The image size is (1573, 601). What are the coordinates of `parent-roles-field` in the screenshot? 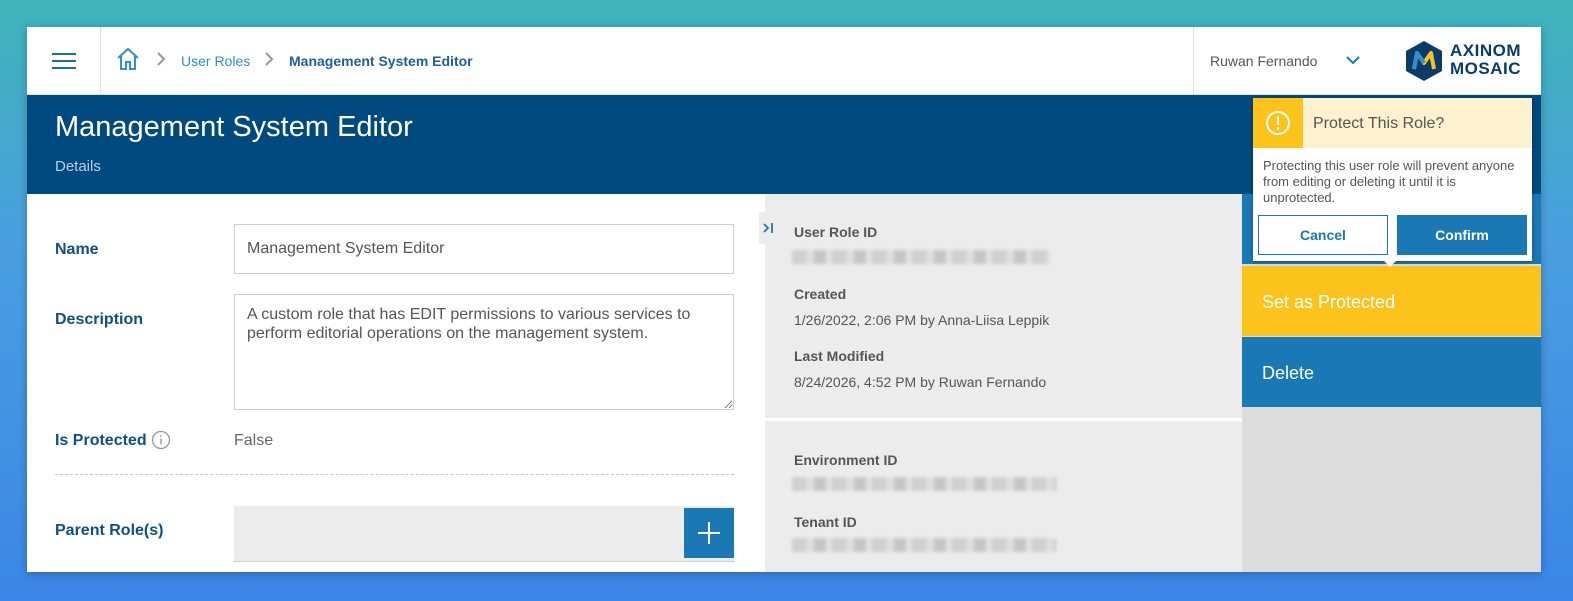 It's located at (484, 534).